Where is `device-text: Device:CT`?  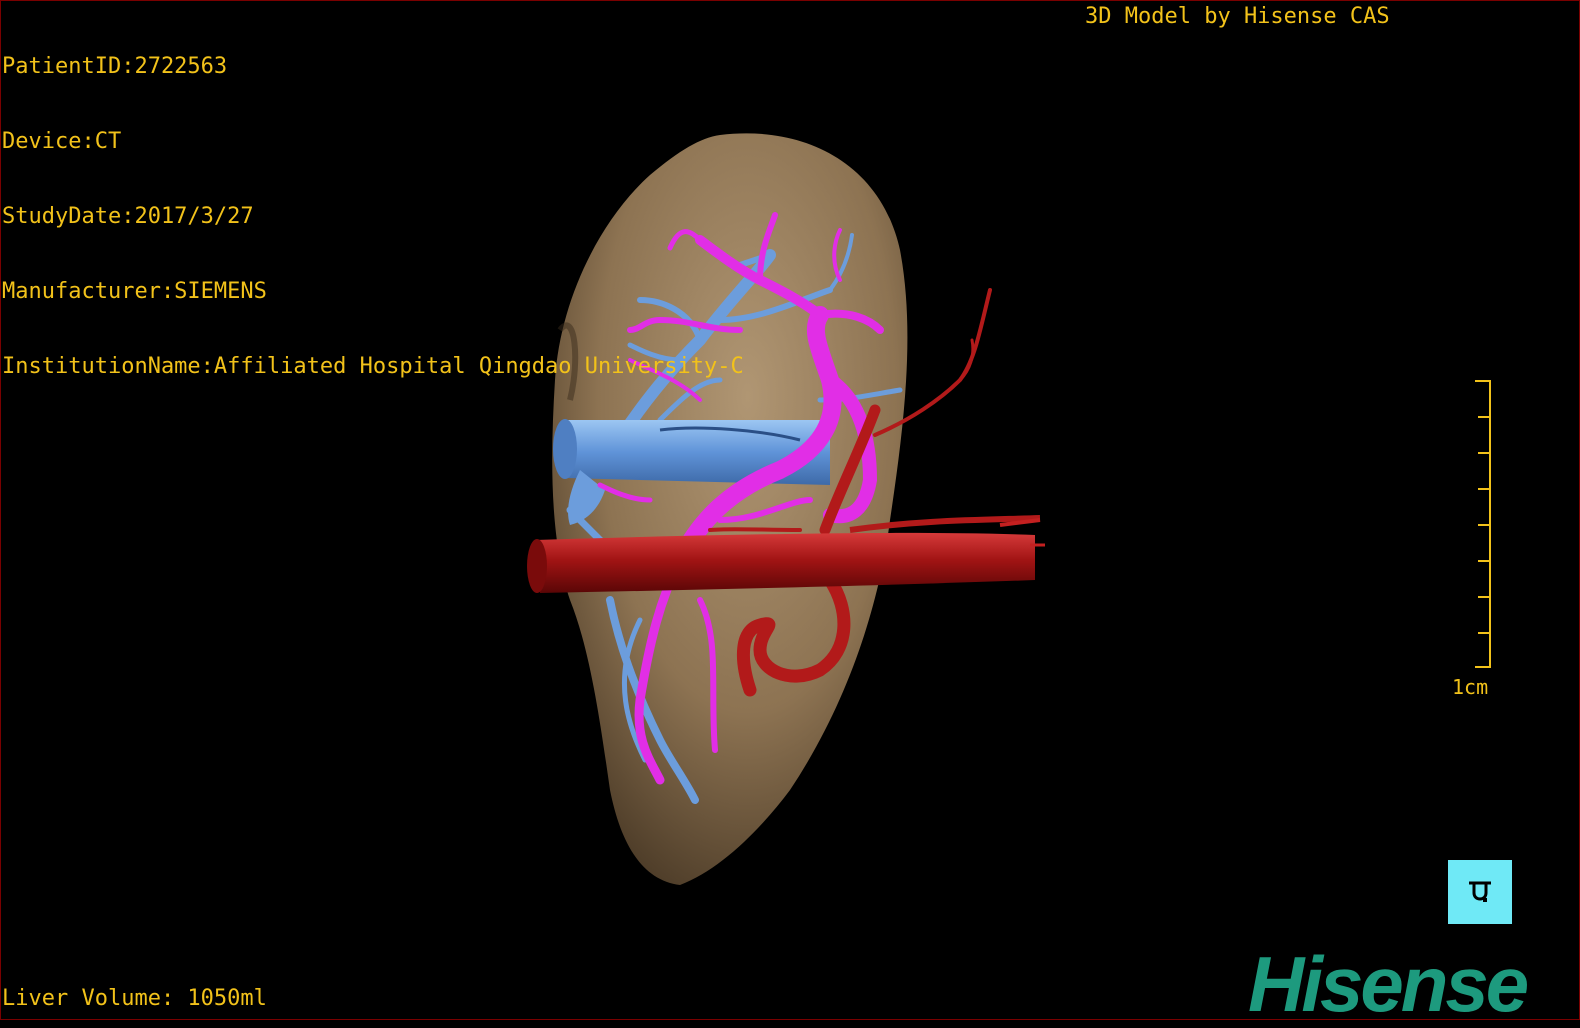
device-text: Device:CT is located at coordinates (62, 141).